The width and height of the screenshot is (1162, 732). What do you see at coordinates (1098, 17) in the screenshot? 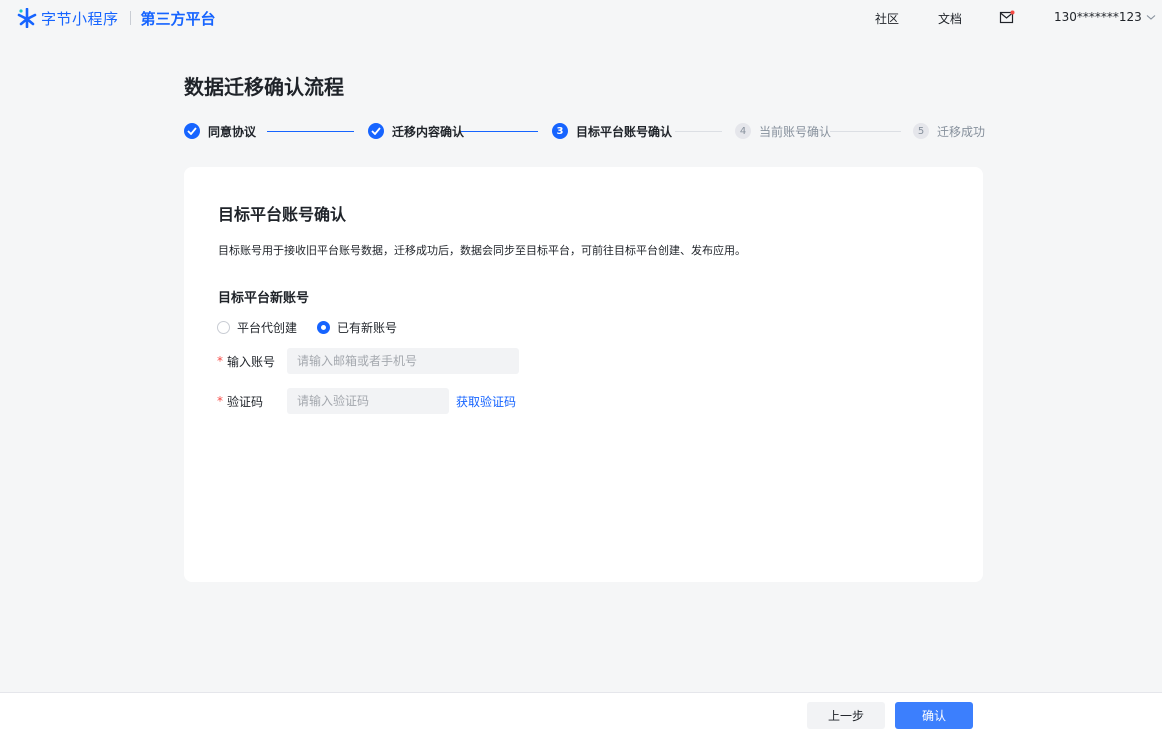
I see `user-account: 130*******123` at bounding box center [1098, 17].